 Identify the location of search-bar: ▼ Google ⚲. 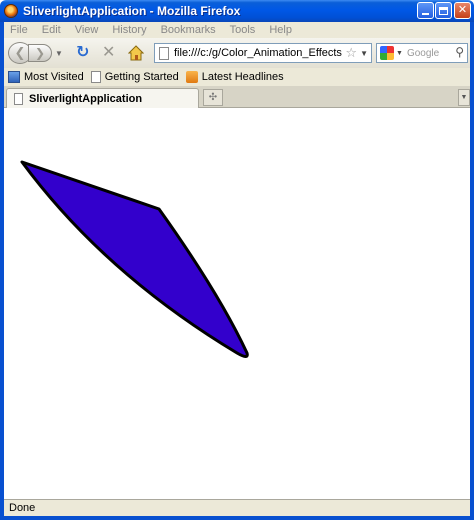
(422, 53).